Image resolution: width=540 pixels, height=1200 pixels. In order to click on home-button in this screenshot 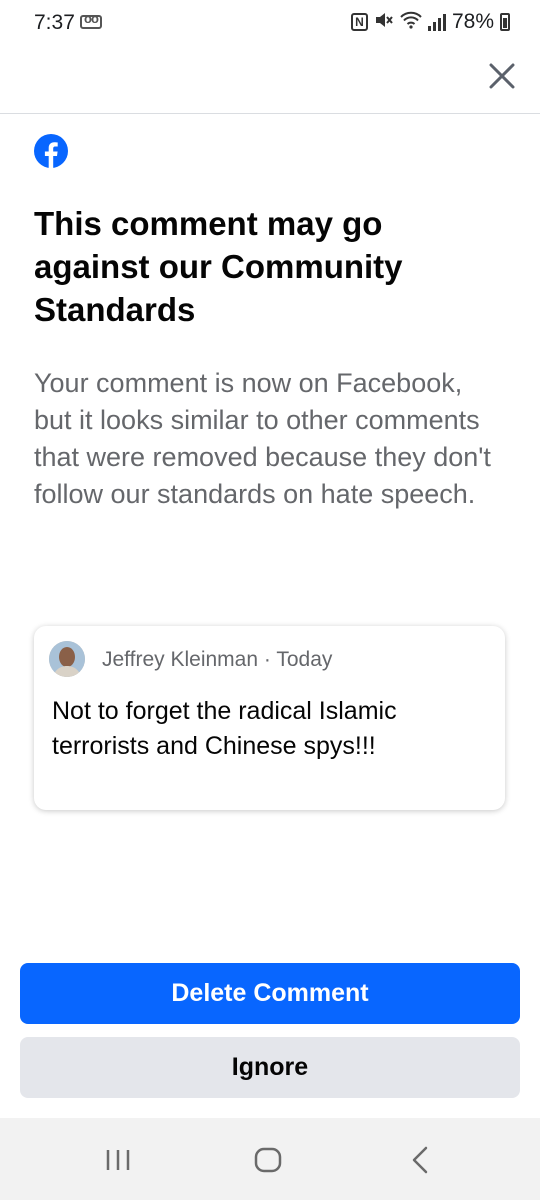, I will do `click(268, 1160)`.